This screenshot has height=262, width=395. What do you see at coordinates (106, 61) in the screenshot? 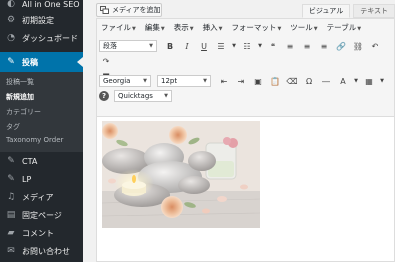
I see `redo-icon: ↷` at bounding box center [106, 61].